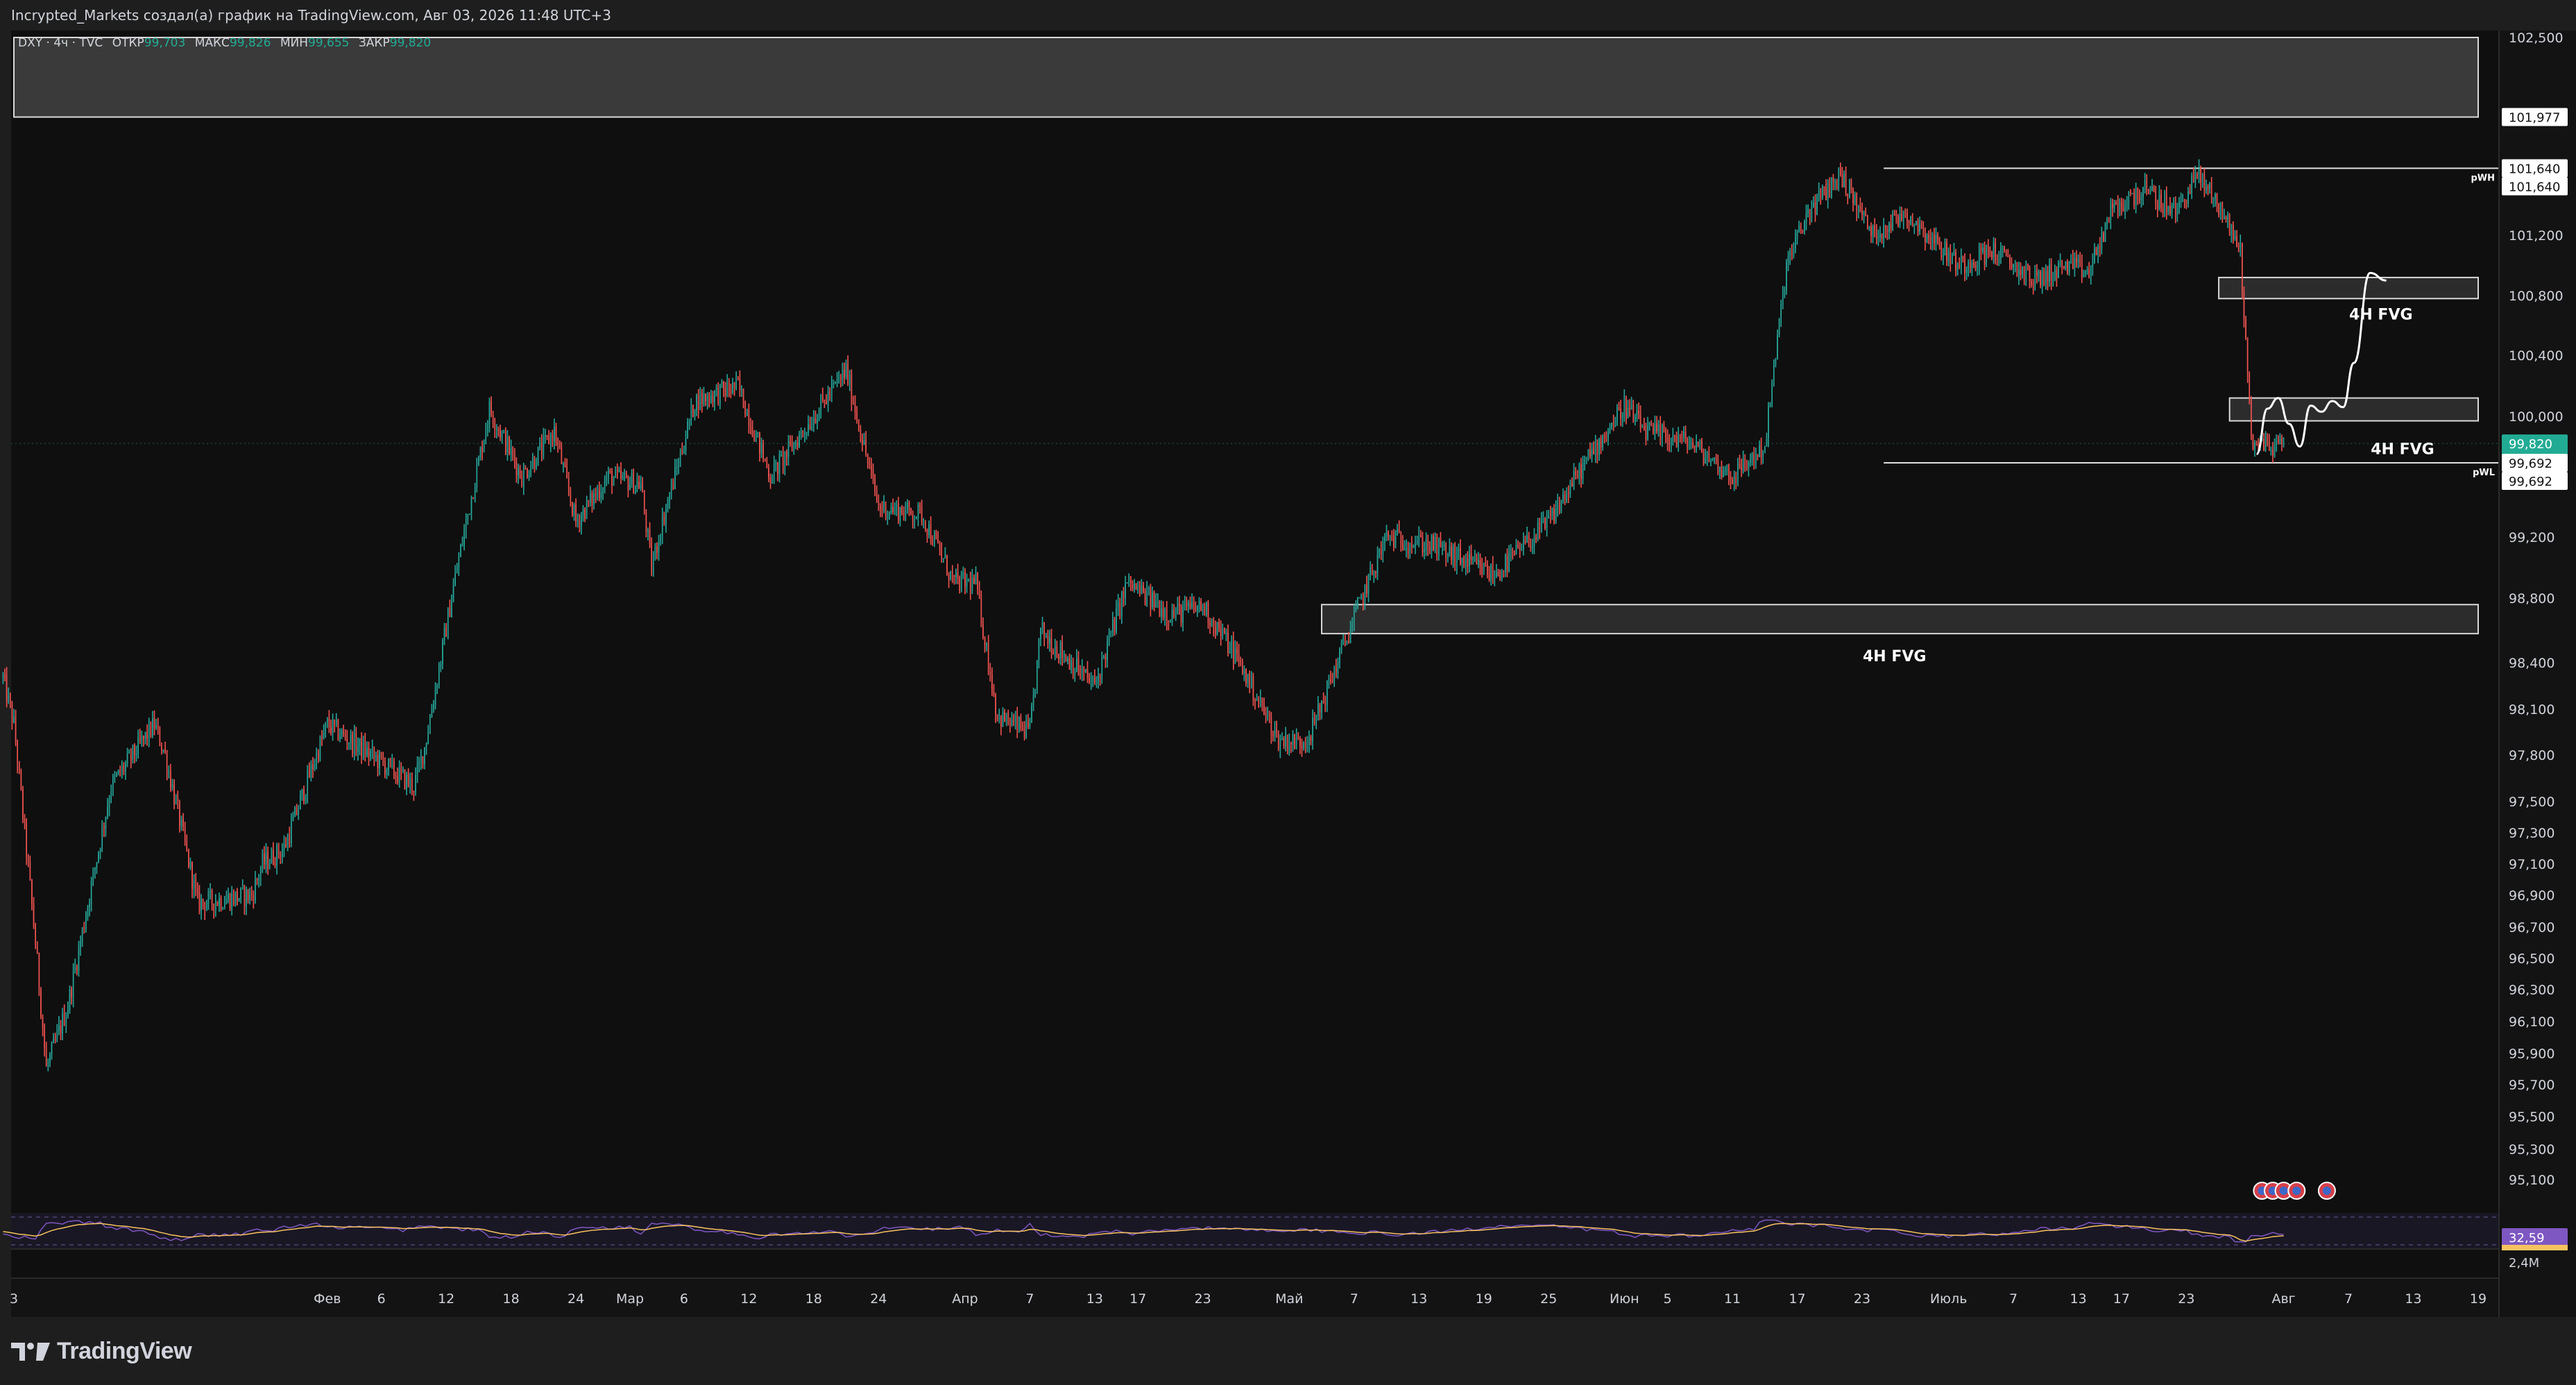  Describe the element at coordinates (101, 1352) in the screenshot. I see `tradingview-logo: TradingView` at that location.